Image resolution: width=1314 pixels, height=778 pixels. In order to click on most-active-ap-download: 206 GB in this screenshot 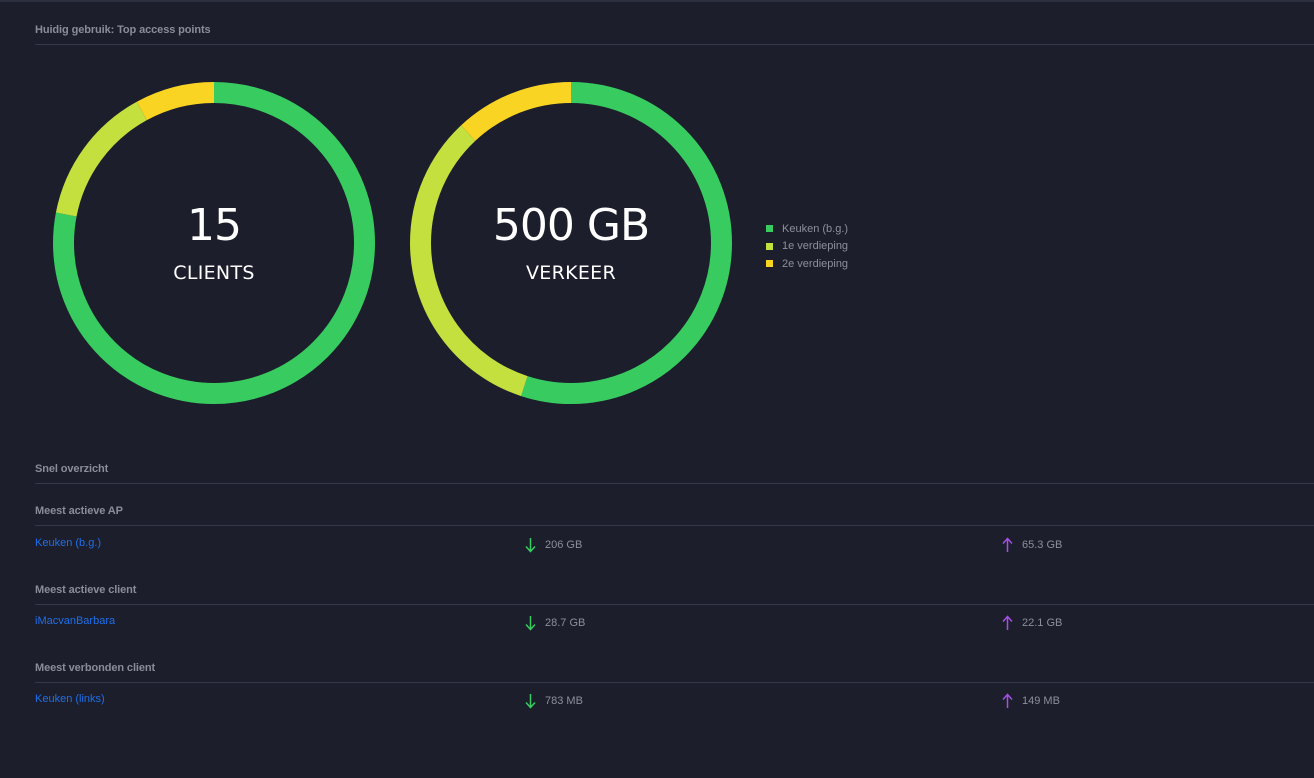, I will do `click(553, 545)`.